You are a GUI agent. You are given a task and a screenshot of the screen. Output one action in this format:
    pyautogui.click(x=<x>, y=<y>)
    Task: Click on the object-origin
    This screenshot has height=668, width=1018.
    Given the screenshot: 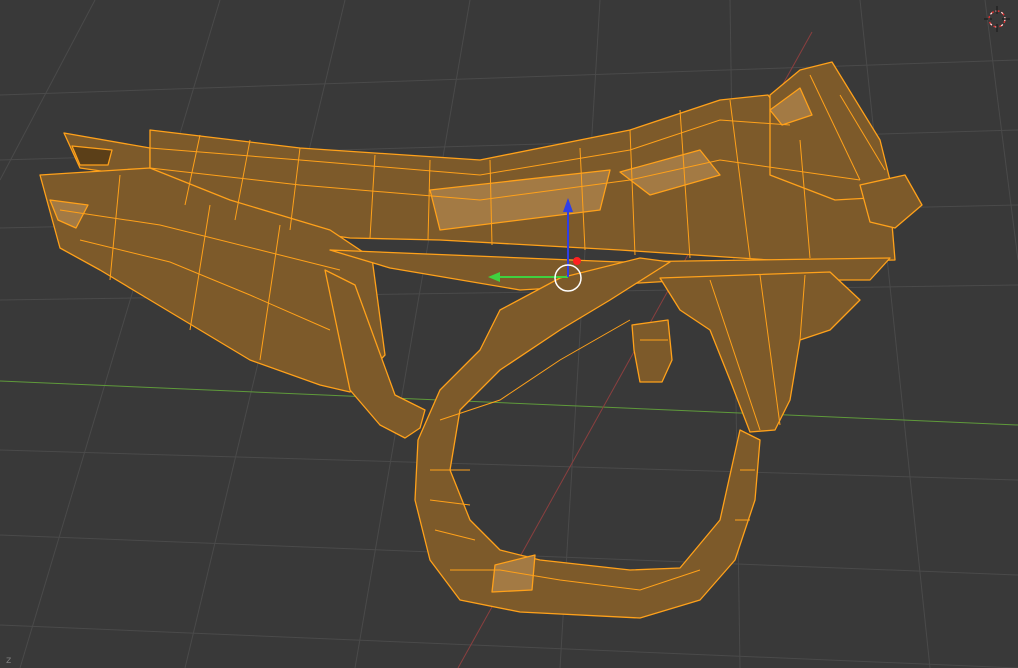 What is the action you would take?
    pyautogui.click(x=577, y=261)
    